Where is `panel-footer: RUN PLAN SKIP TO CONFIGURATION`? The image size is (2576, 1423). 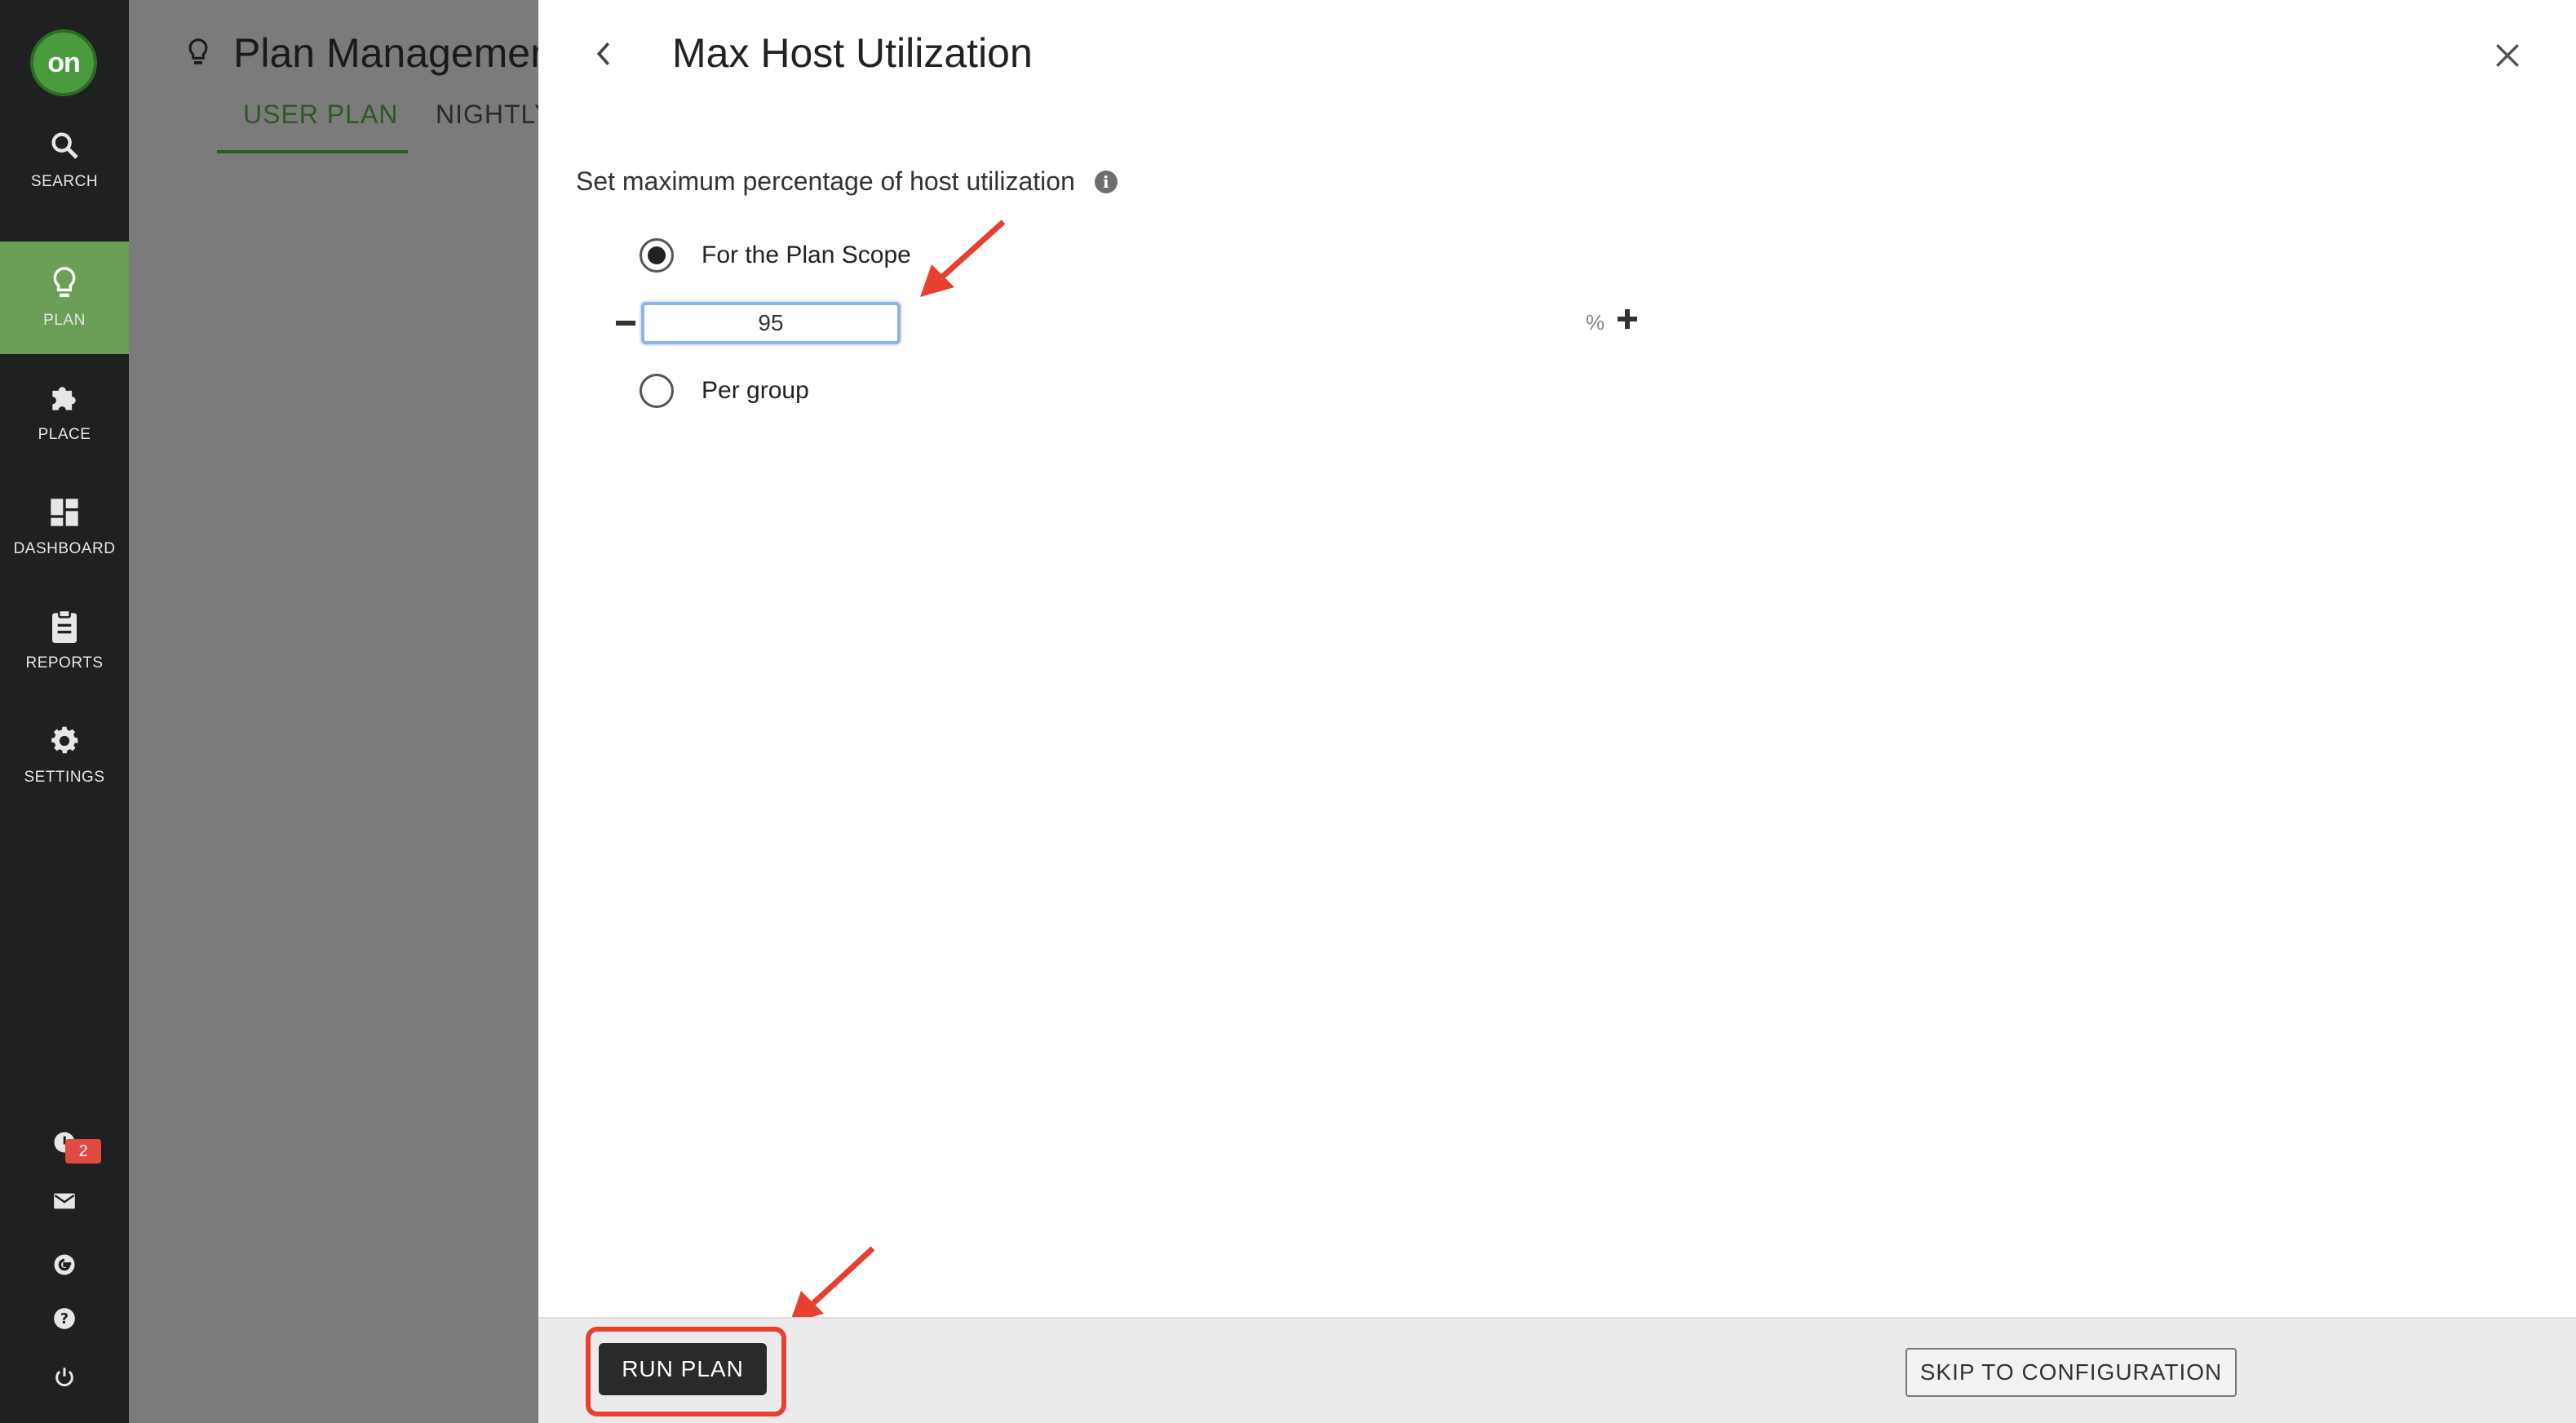
panel-footer: RUN PLAN SKIP TO CONFIGURATION is located at coordinates (1557, 1370).